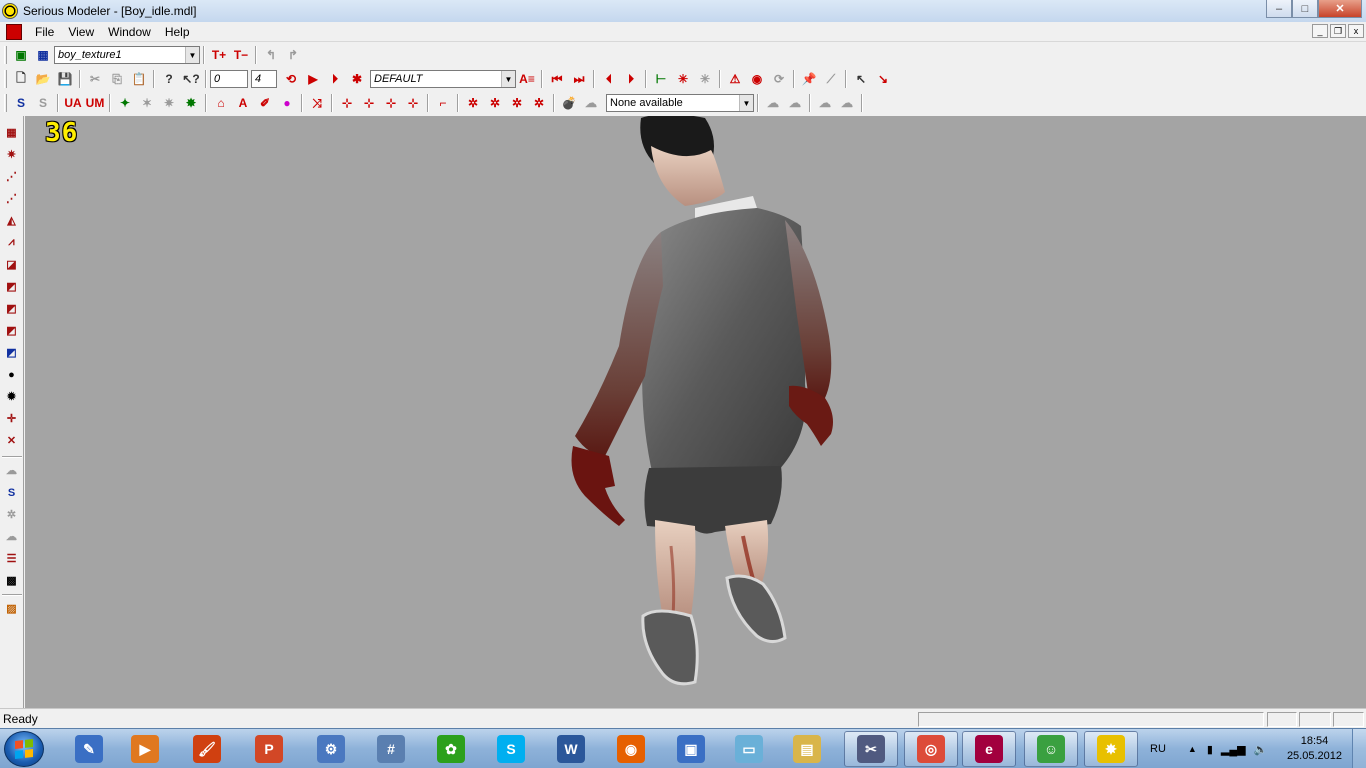  What do you see at coordinates (11, 396) in the screenshot?
I see `light-icon: ✹` at bounding box center [11, 396].